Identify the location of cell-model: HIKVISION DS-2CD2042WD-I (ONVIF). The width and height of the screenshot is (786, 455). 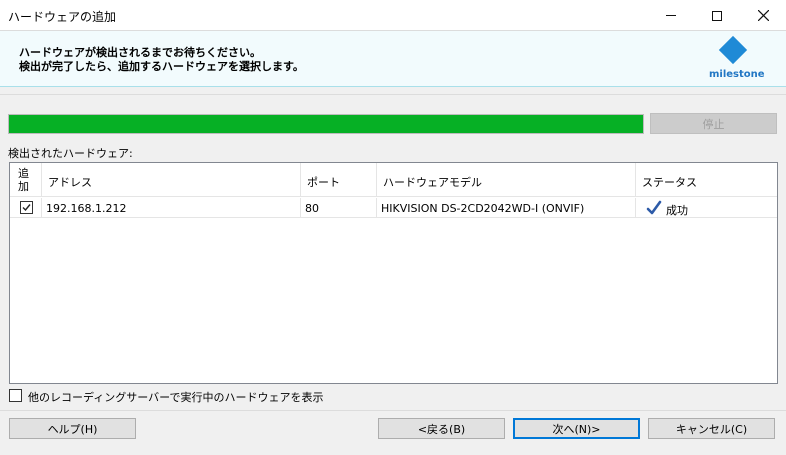
(506, 208).